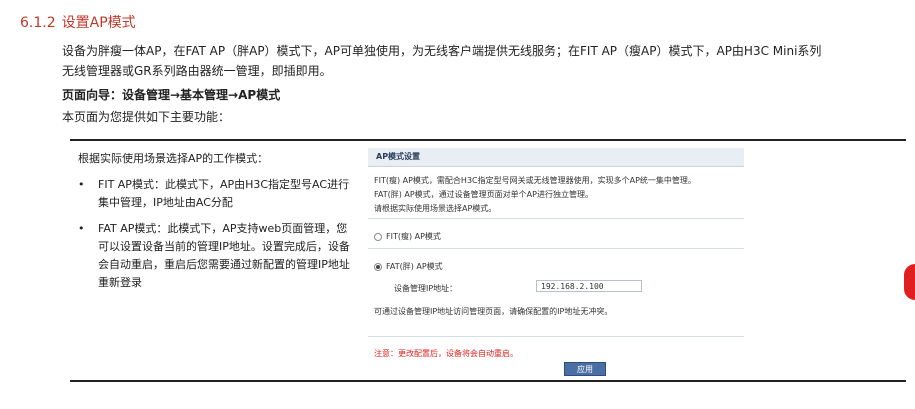 The image size is (915, 409). I want to click on fat-mode-radio, so click(378, 266).